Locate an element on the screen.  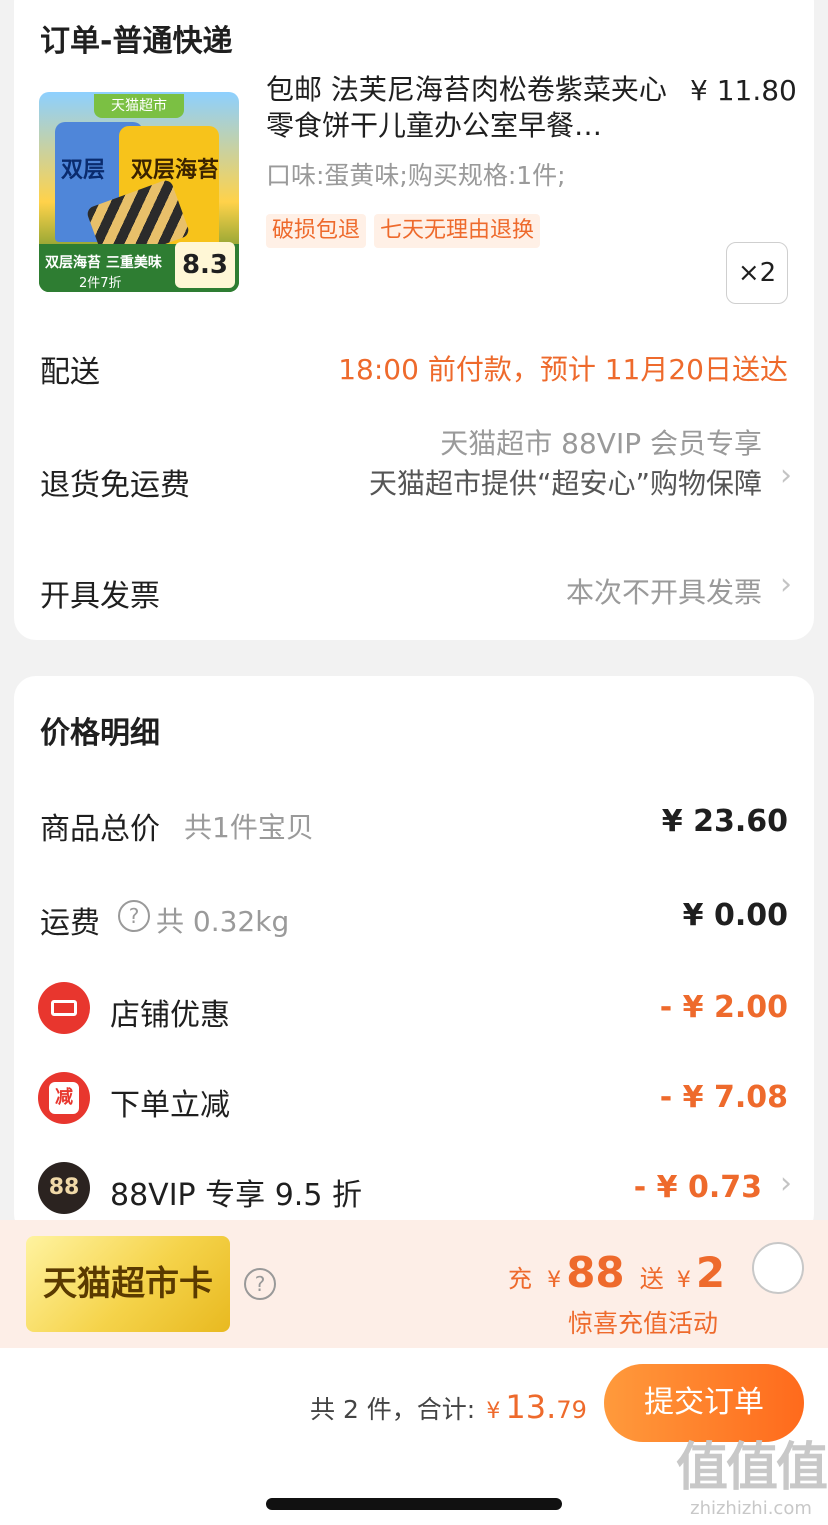
reduce-icon: 减 is located at coordinates (64, 1098).